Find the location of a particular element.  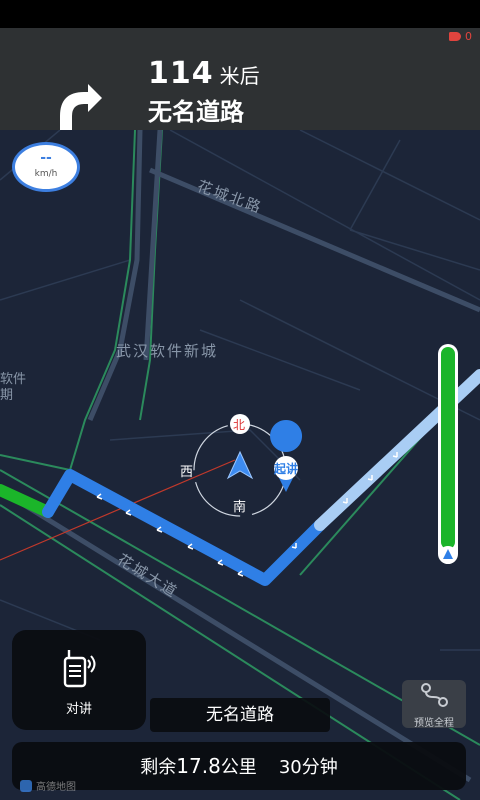

intercom-button: 对讲 is located at coordinates (79, 680).